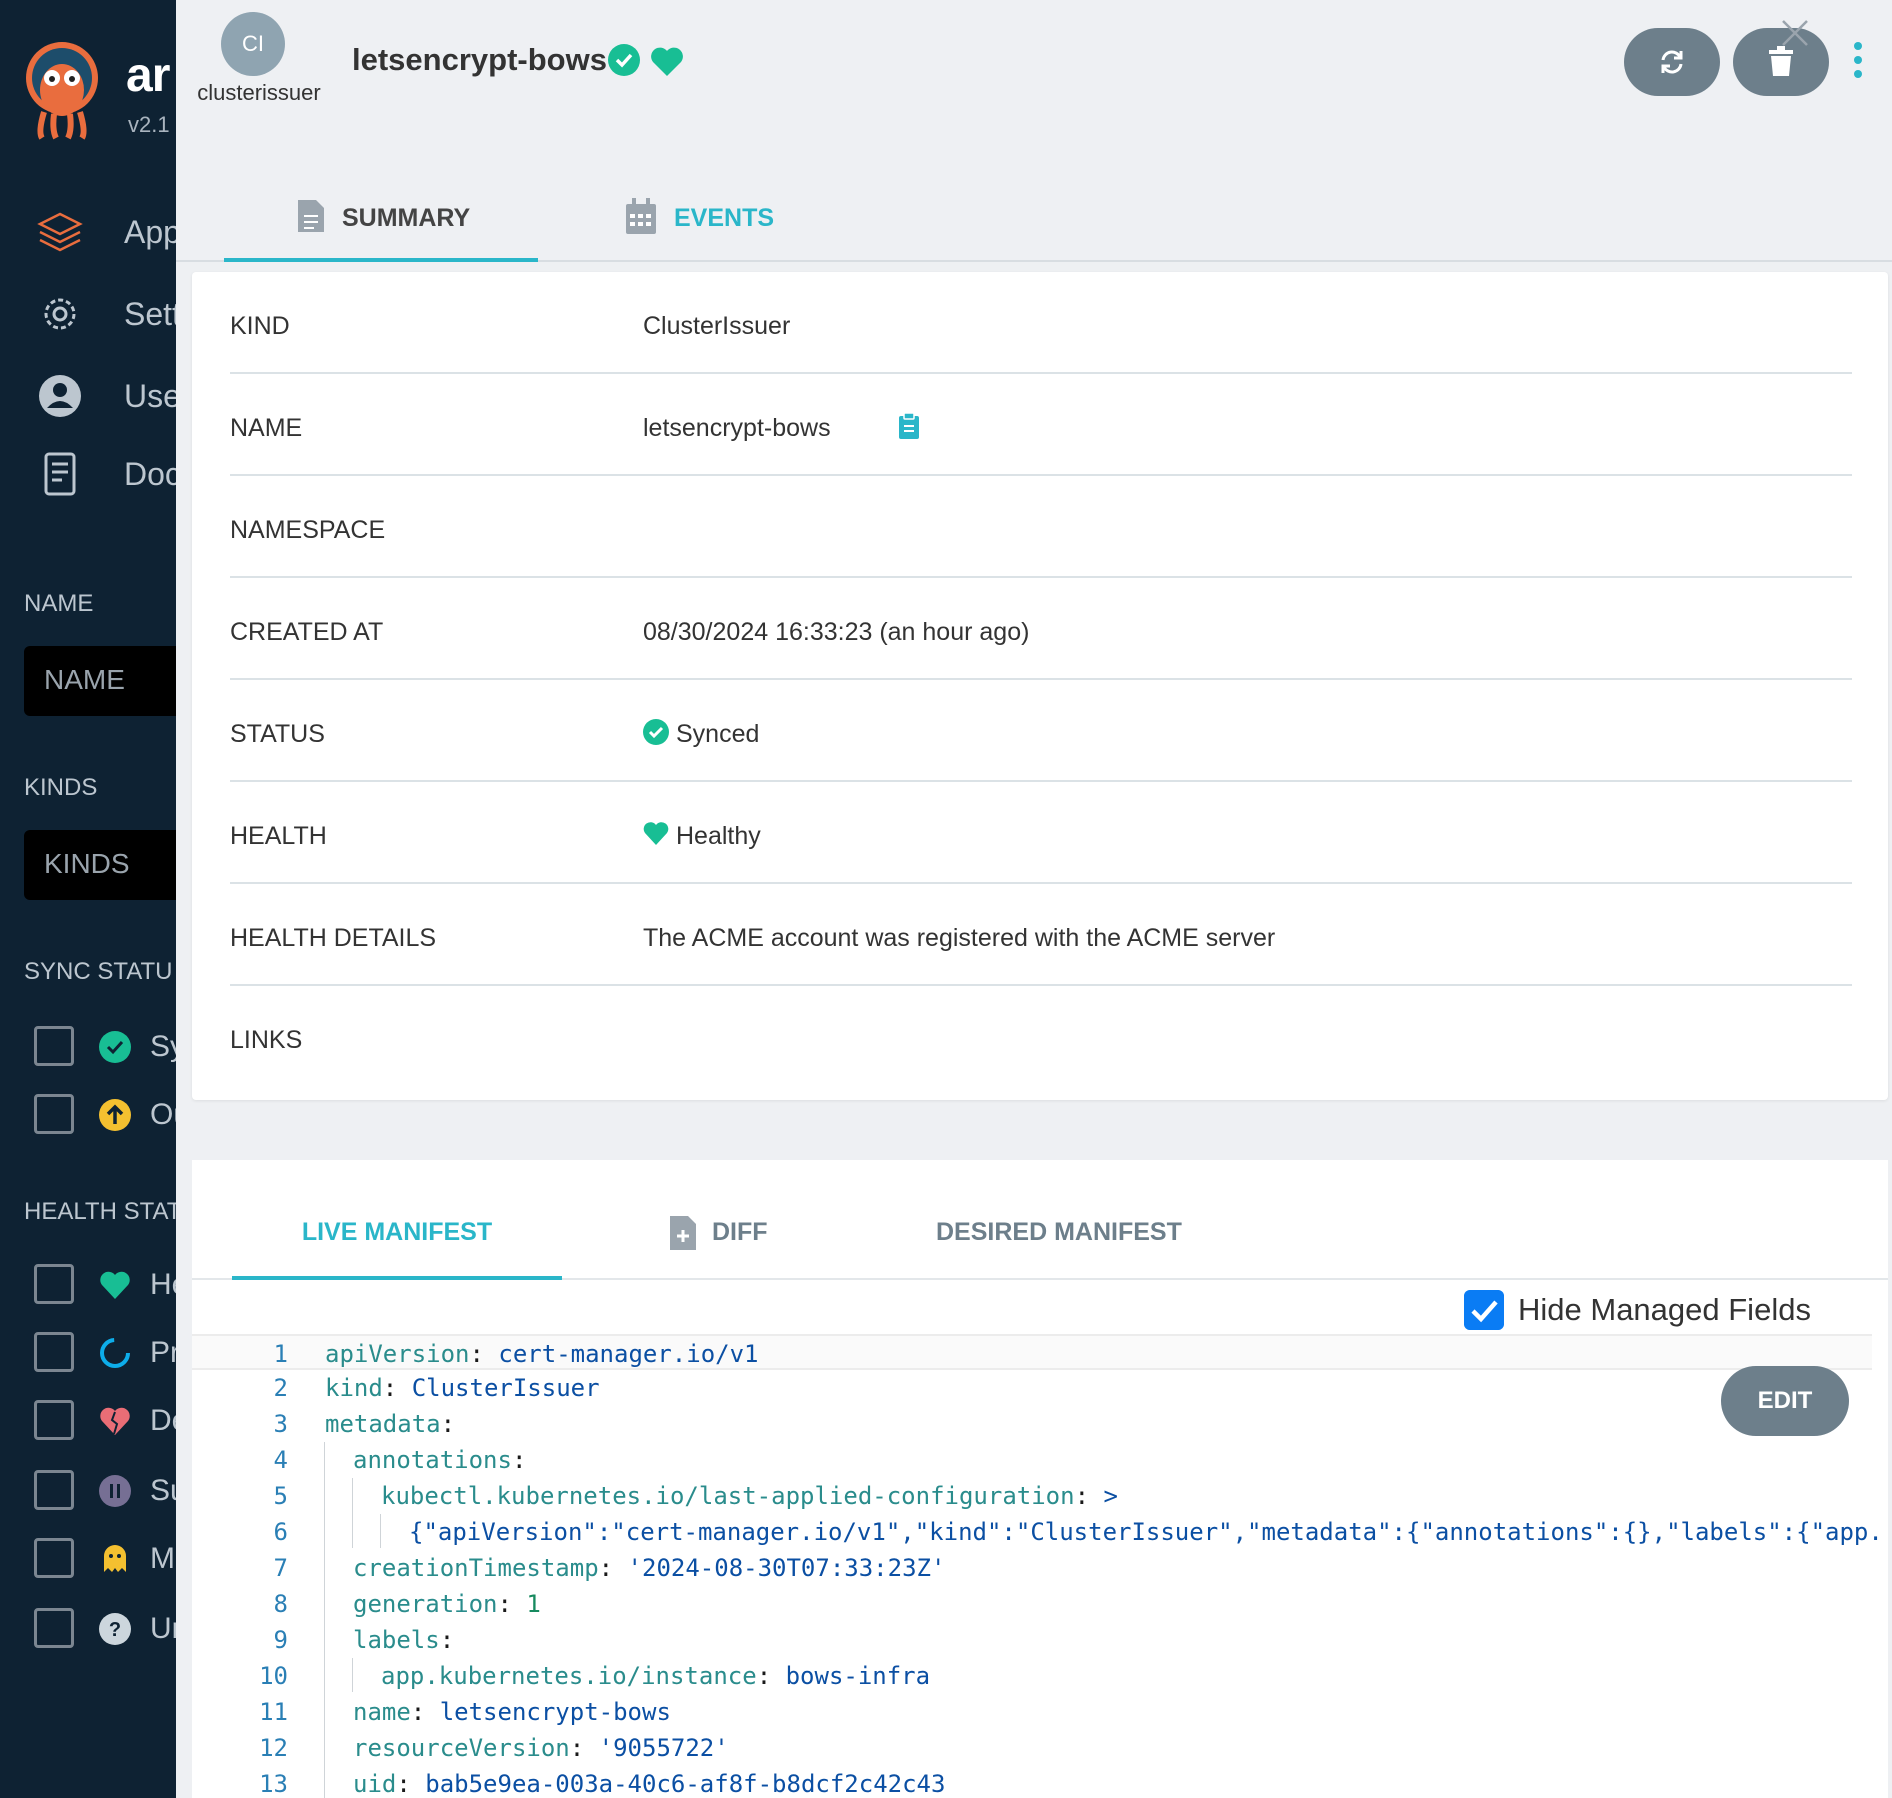  I want to click on health-unknown-label: Un, so click(163, 1628).